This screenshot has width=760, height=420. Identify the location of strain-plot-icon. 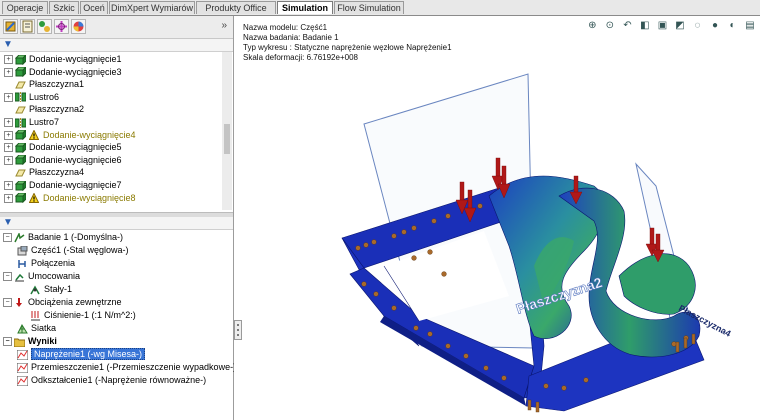
(22, 381).